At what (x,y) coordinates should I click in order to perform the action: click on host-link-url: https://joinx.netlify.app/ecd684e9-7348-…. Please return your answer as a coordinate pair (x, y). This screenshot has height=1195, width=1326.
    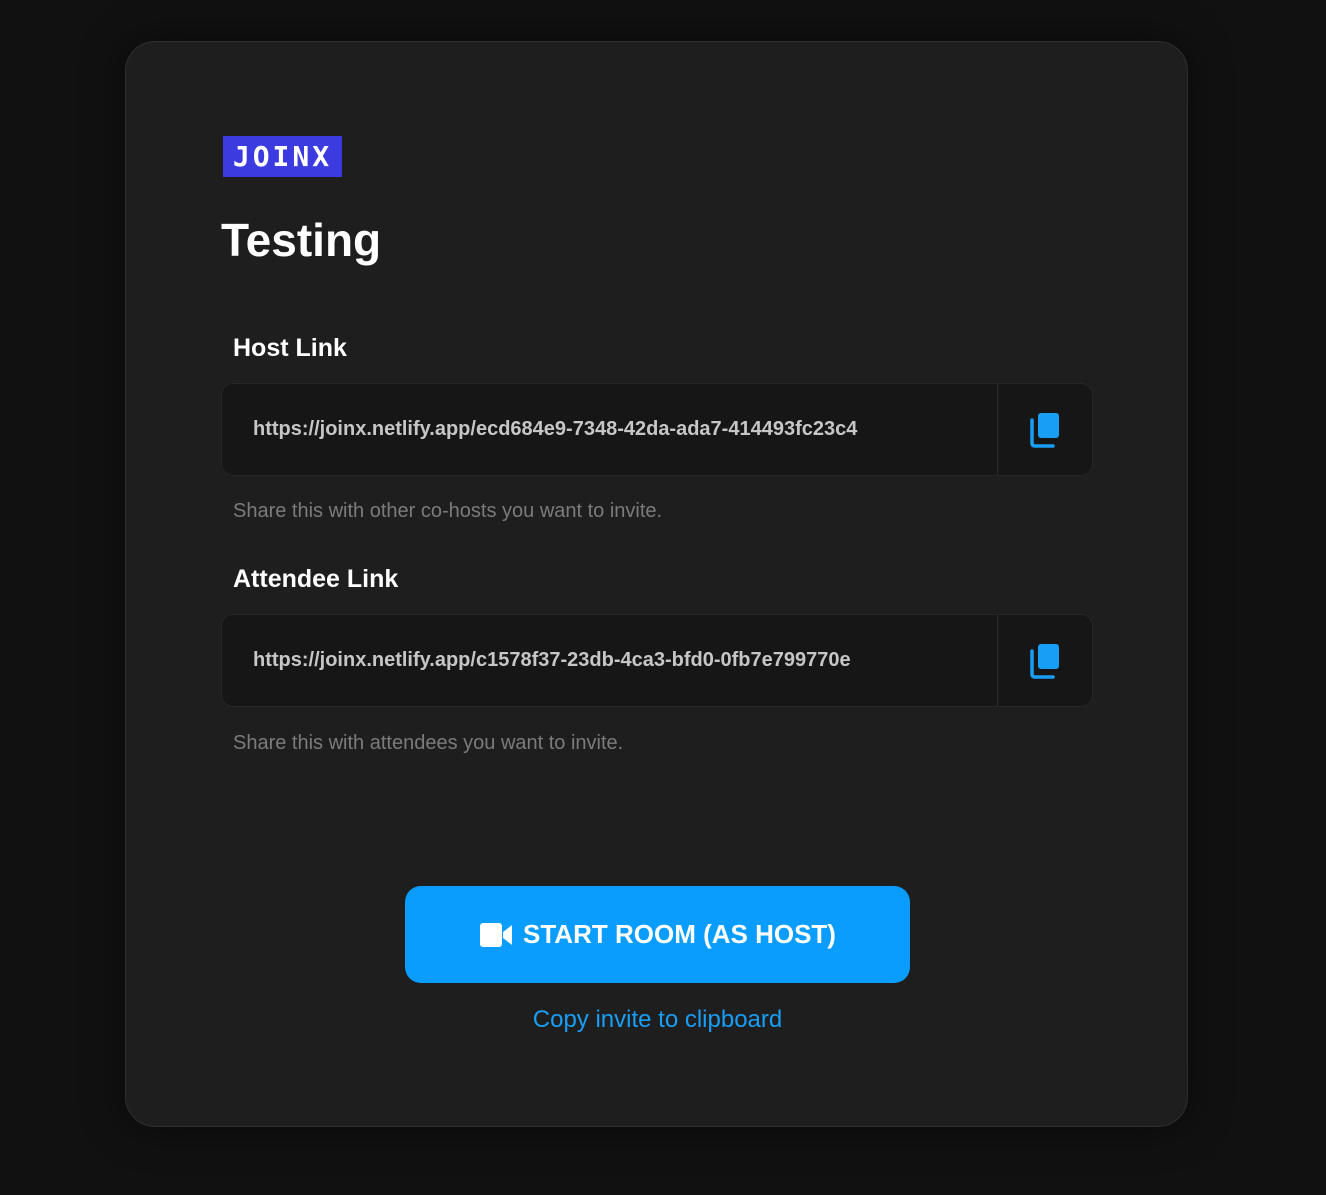
    Looking at the image, I should click on (609, 429).